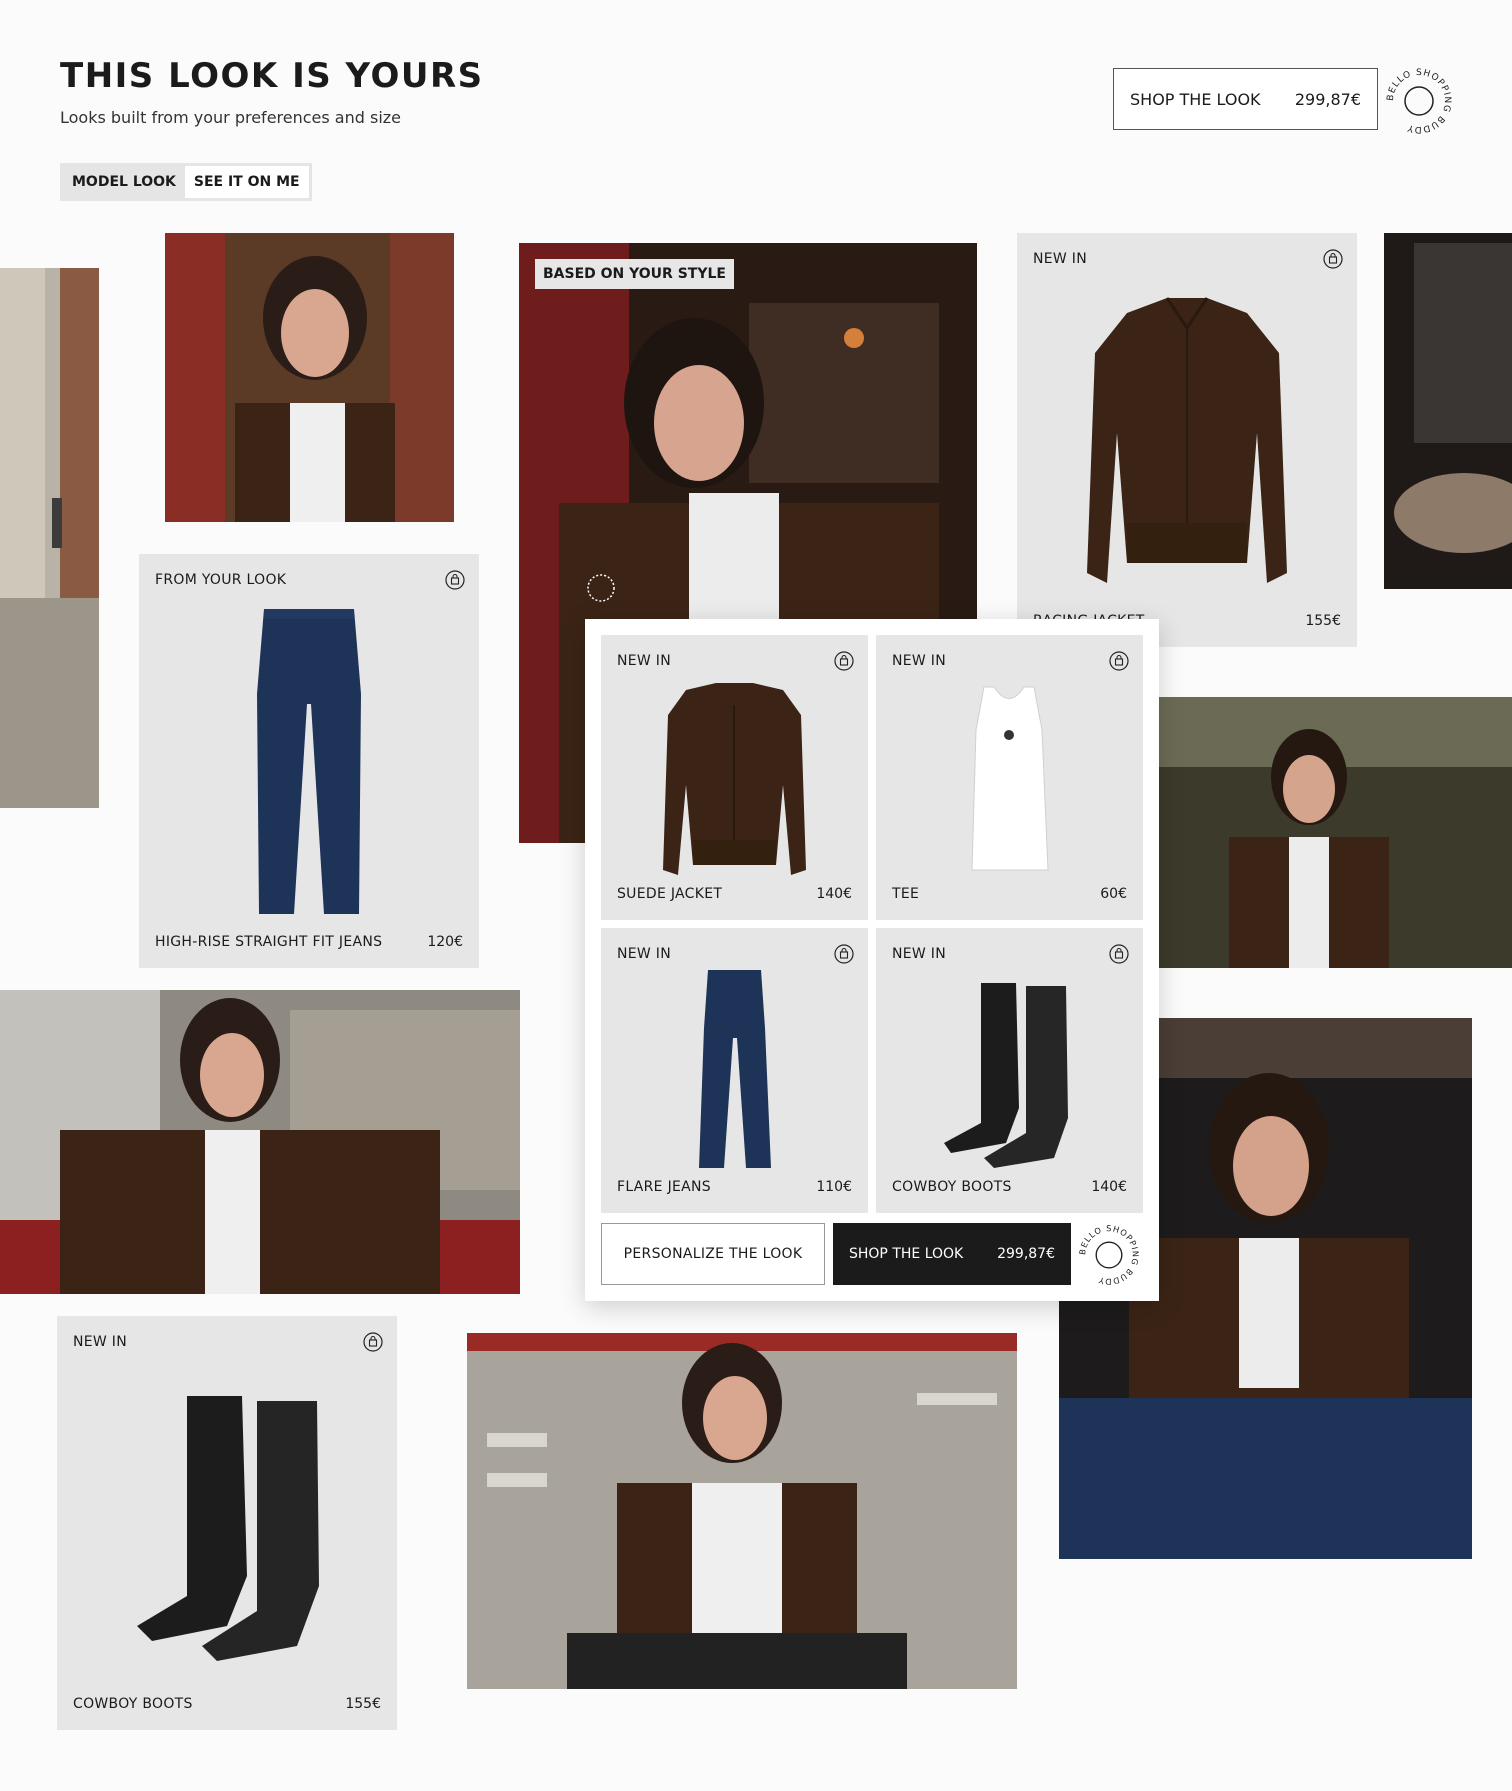 The height and width of the screenshot is (1791, 1512). Describe the element at coordinates (269, 942) in the screenshot. I see `card-name: HIGH-RISE STRAIGHT FIT JEANS` at that location.